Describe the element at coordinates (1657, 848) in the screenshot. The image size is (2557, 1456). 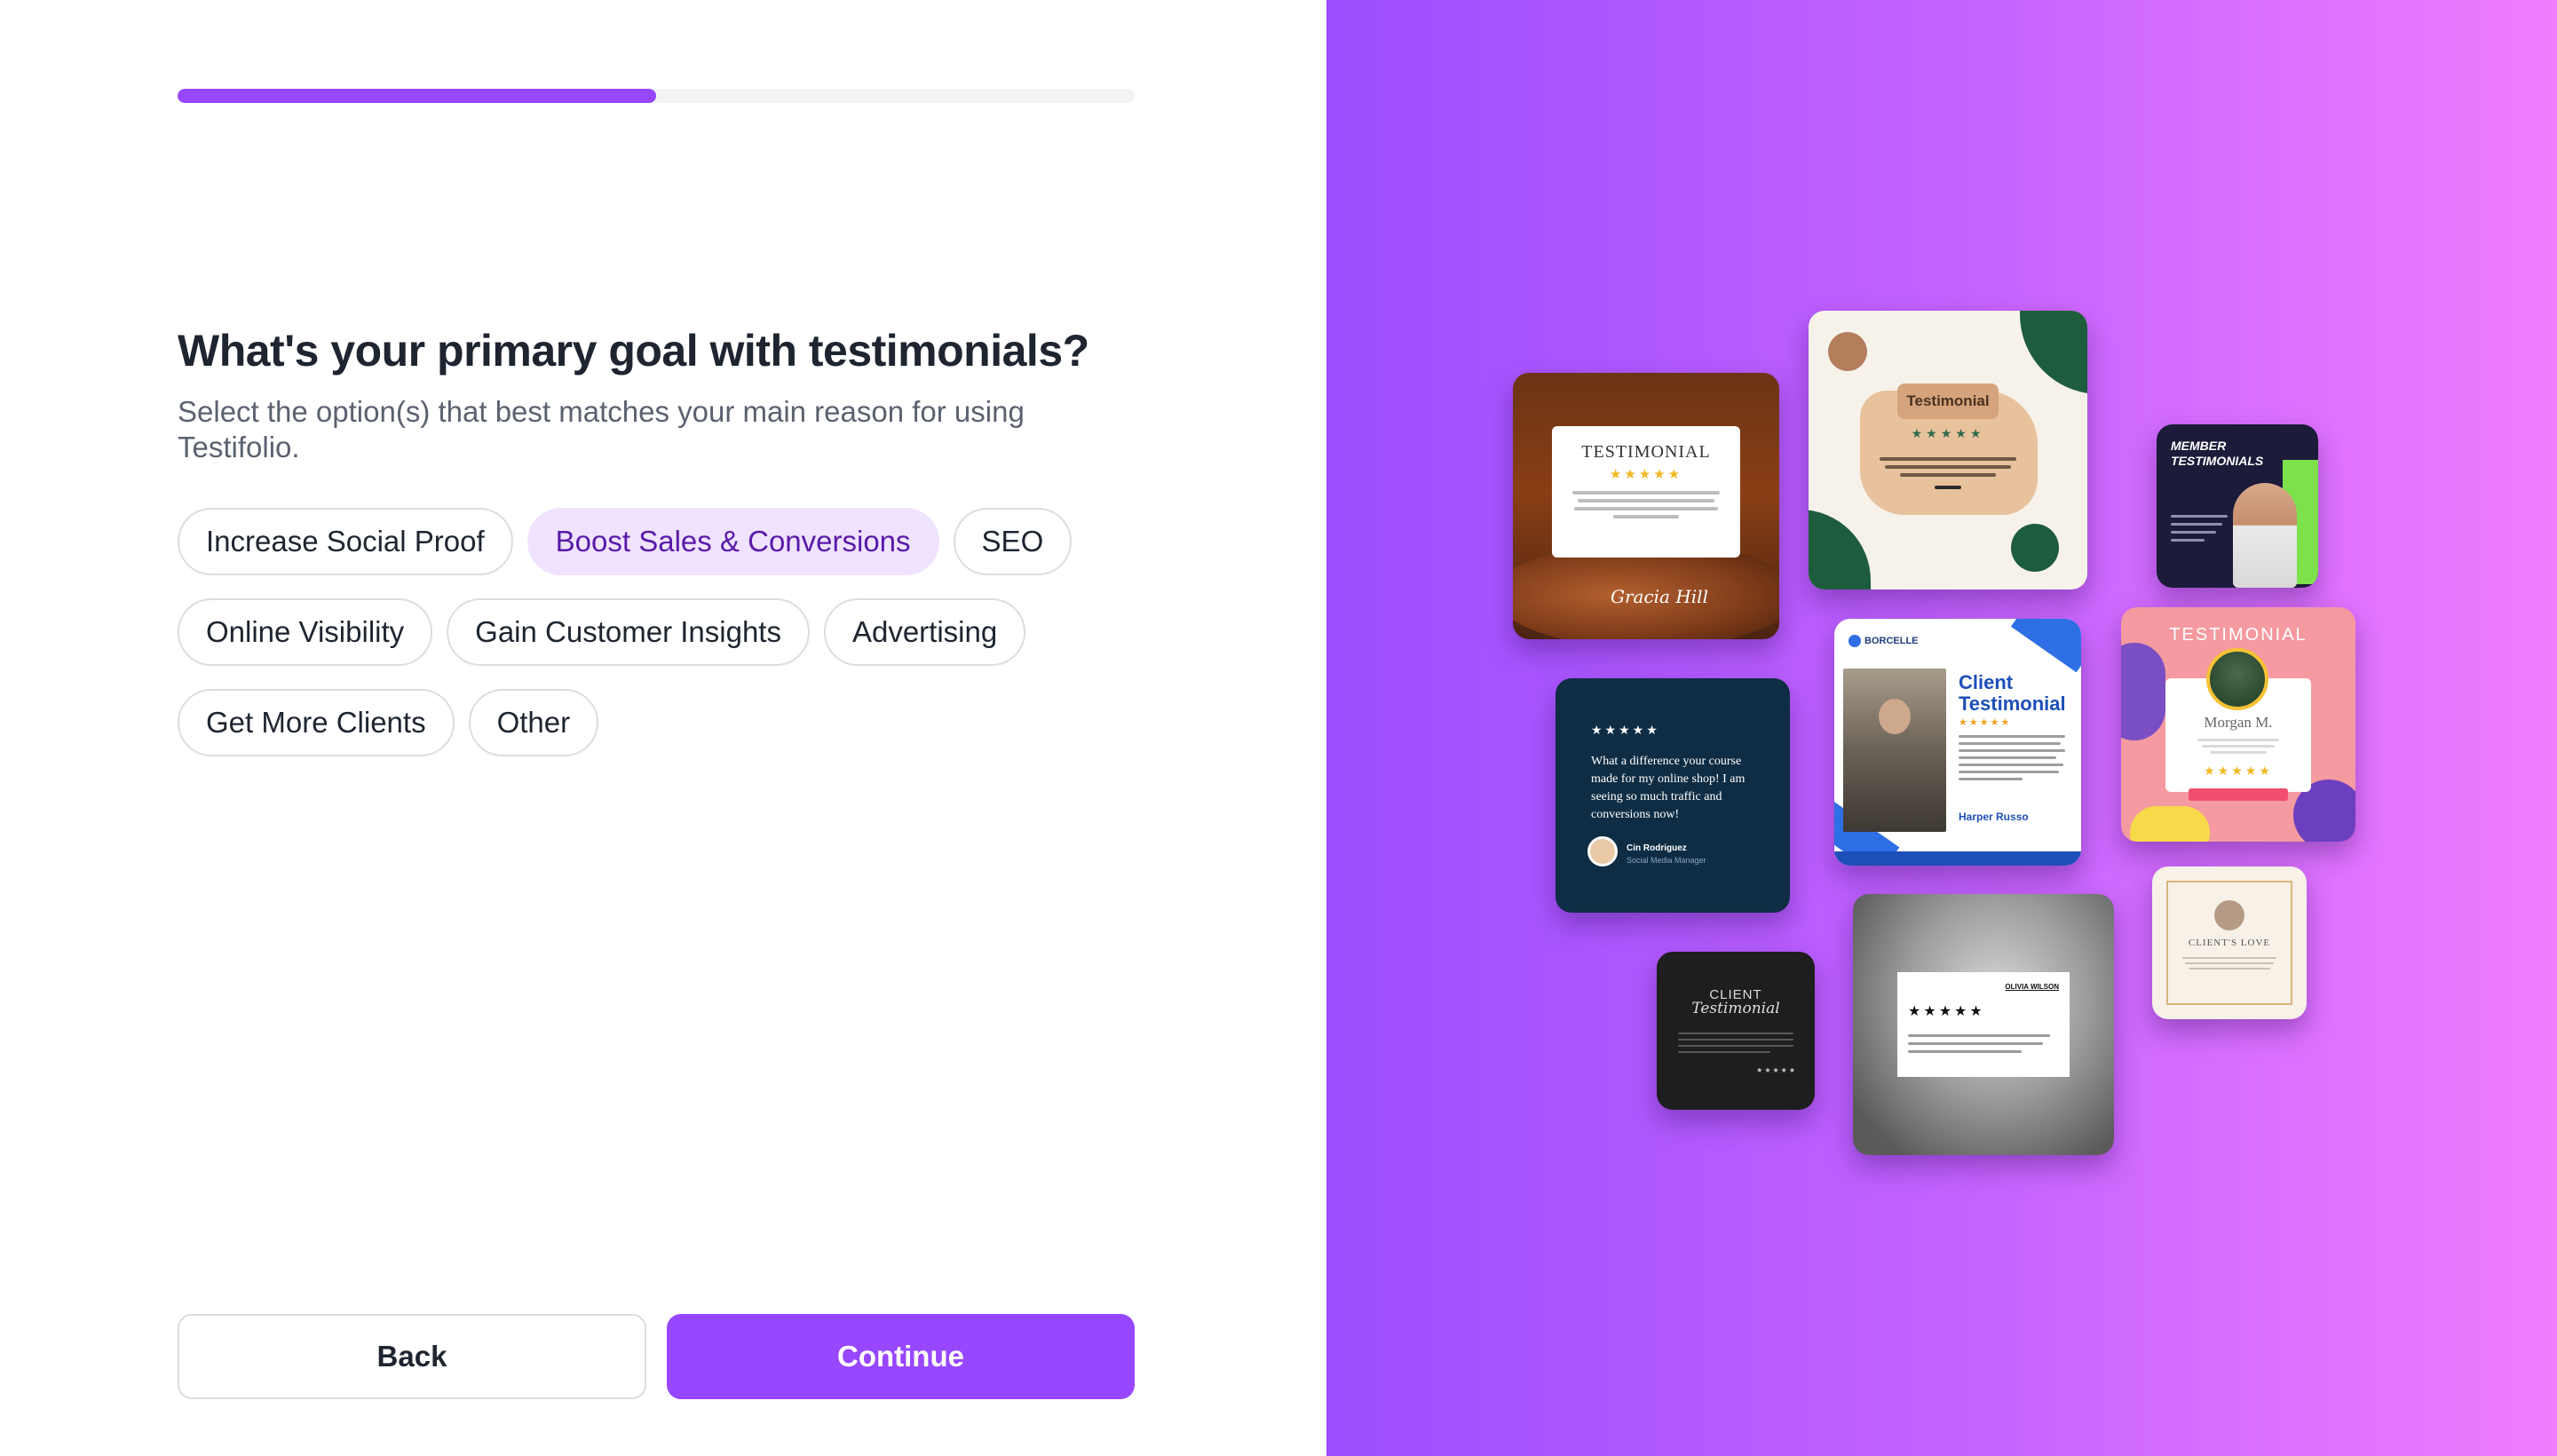
I see `reviewer-name: Cin Rodriguez` at that location.